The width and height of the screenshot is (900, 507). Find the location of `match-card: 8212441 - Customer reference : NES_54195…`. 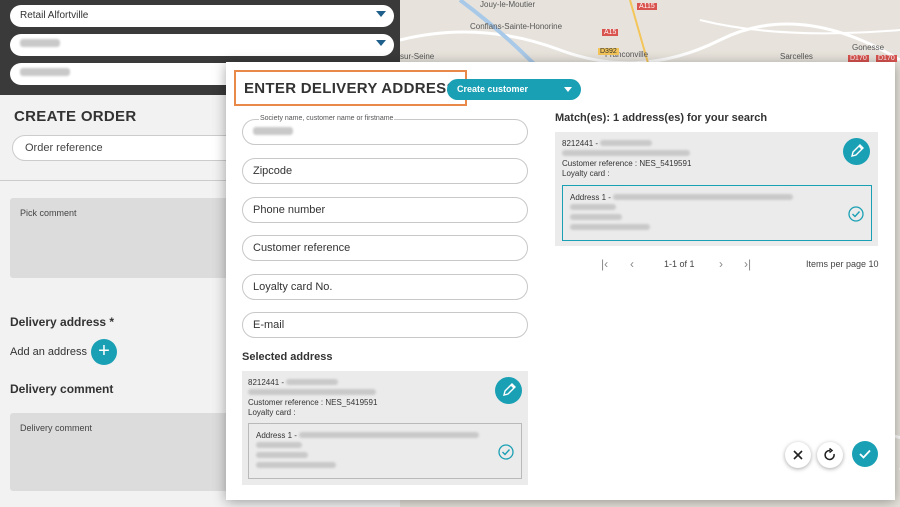

match-card: 8212441 - Customer reference : NES_54195… is located at coordinates (716, 189).